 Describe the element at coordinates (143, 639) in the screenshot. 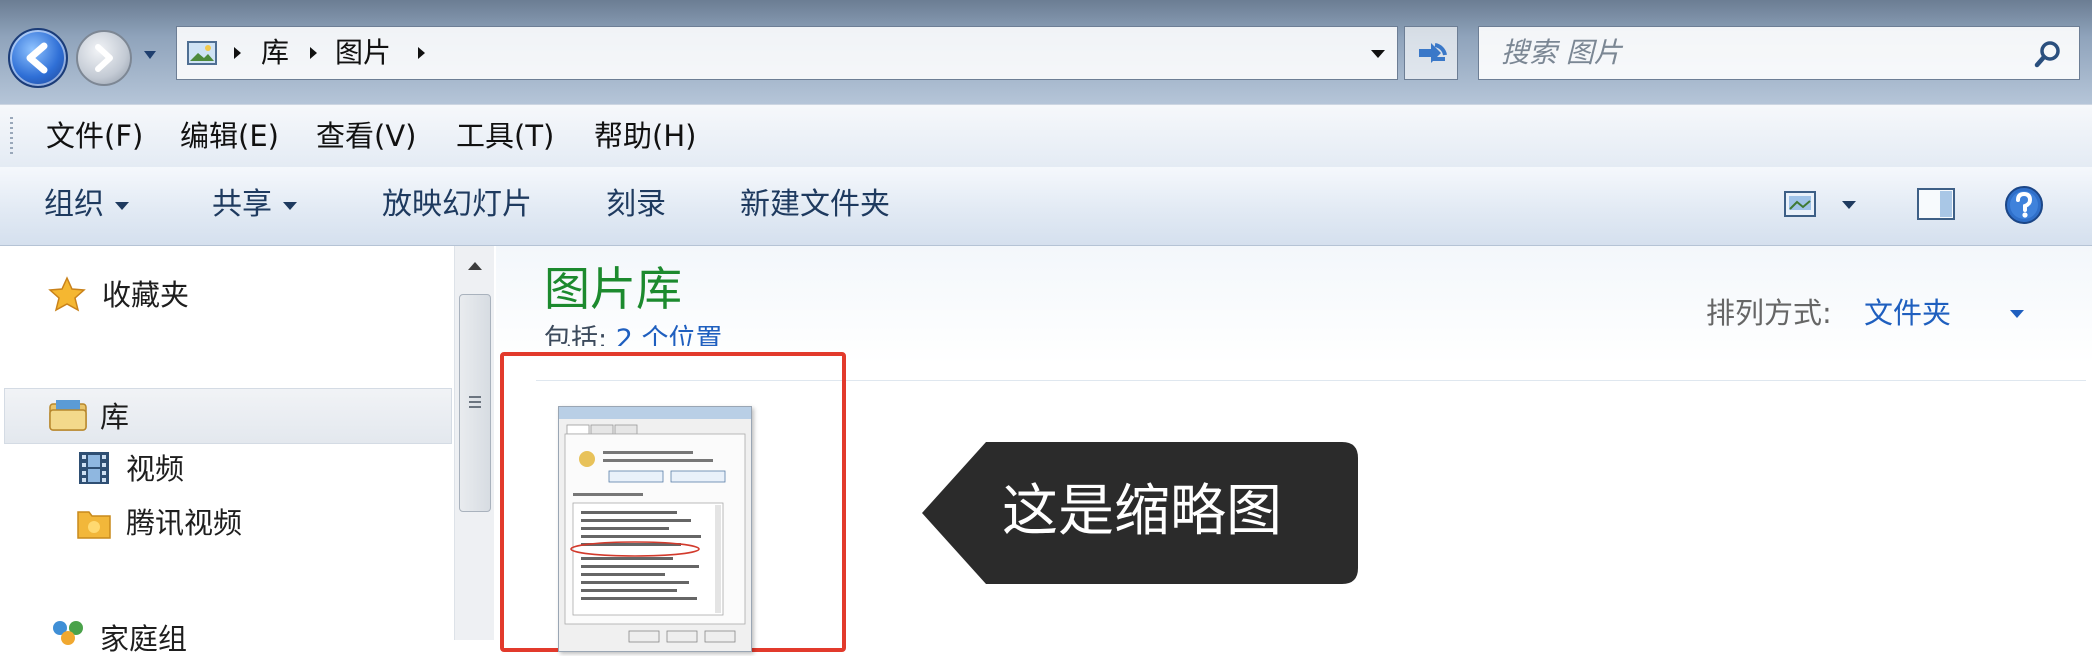

I see `nav-homegroup: 家庭组` at that location.